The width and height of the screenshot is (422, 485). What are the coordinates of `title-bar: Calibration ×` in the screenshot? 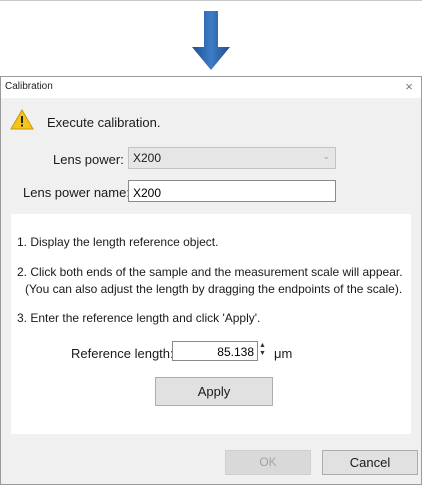 It's located at (211, 87).